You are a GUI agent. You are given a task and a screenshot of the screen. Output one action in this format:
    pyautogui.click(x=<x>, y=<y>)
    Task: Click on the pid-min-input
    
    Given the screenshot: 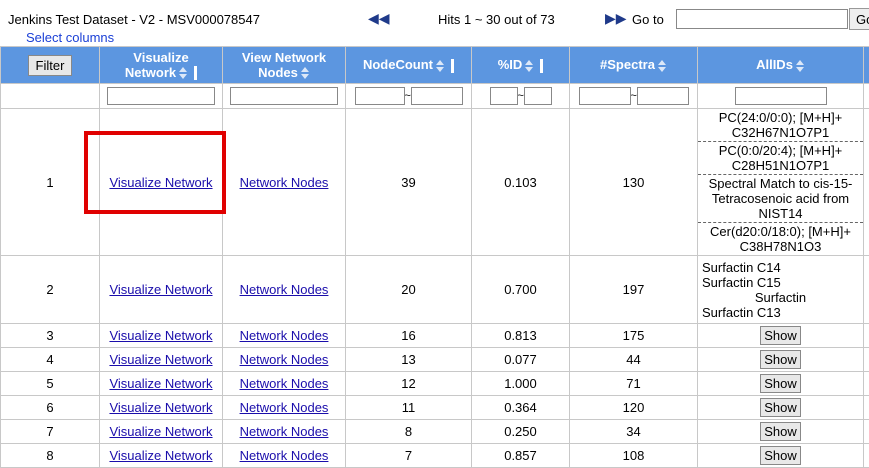 What is the action you would take?
    pyautogui.click(x=504, y=96)
    